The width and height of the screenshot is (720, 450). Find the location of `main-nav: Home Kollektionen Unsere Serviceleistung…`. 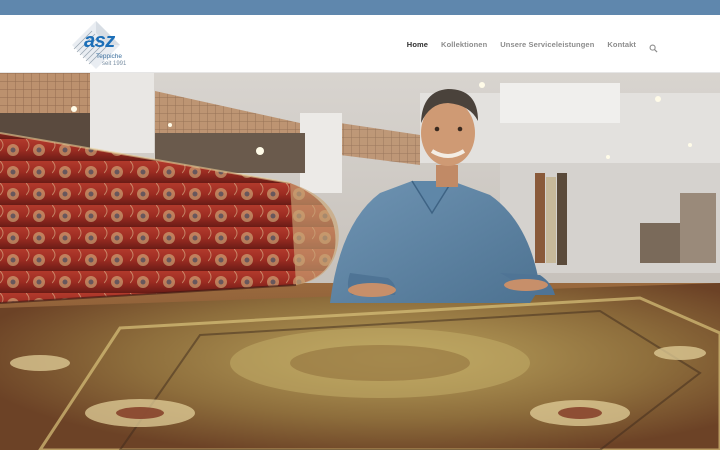

main-nav: Home Kollektionen Unsere Serviceleistung… is located at coordinates (526, 44).